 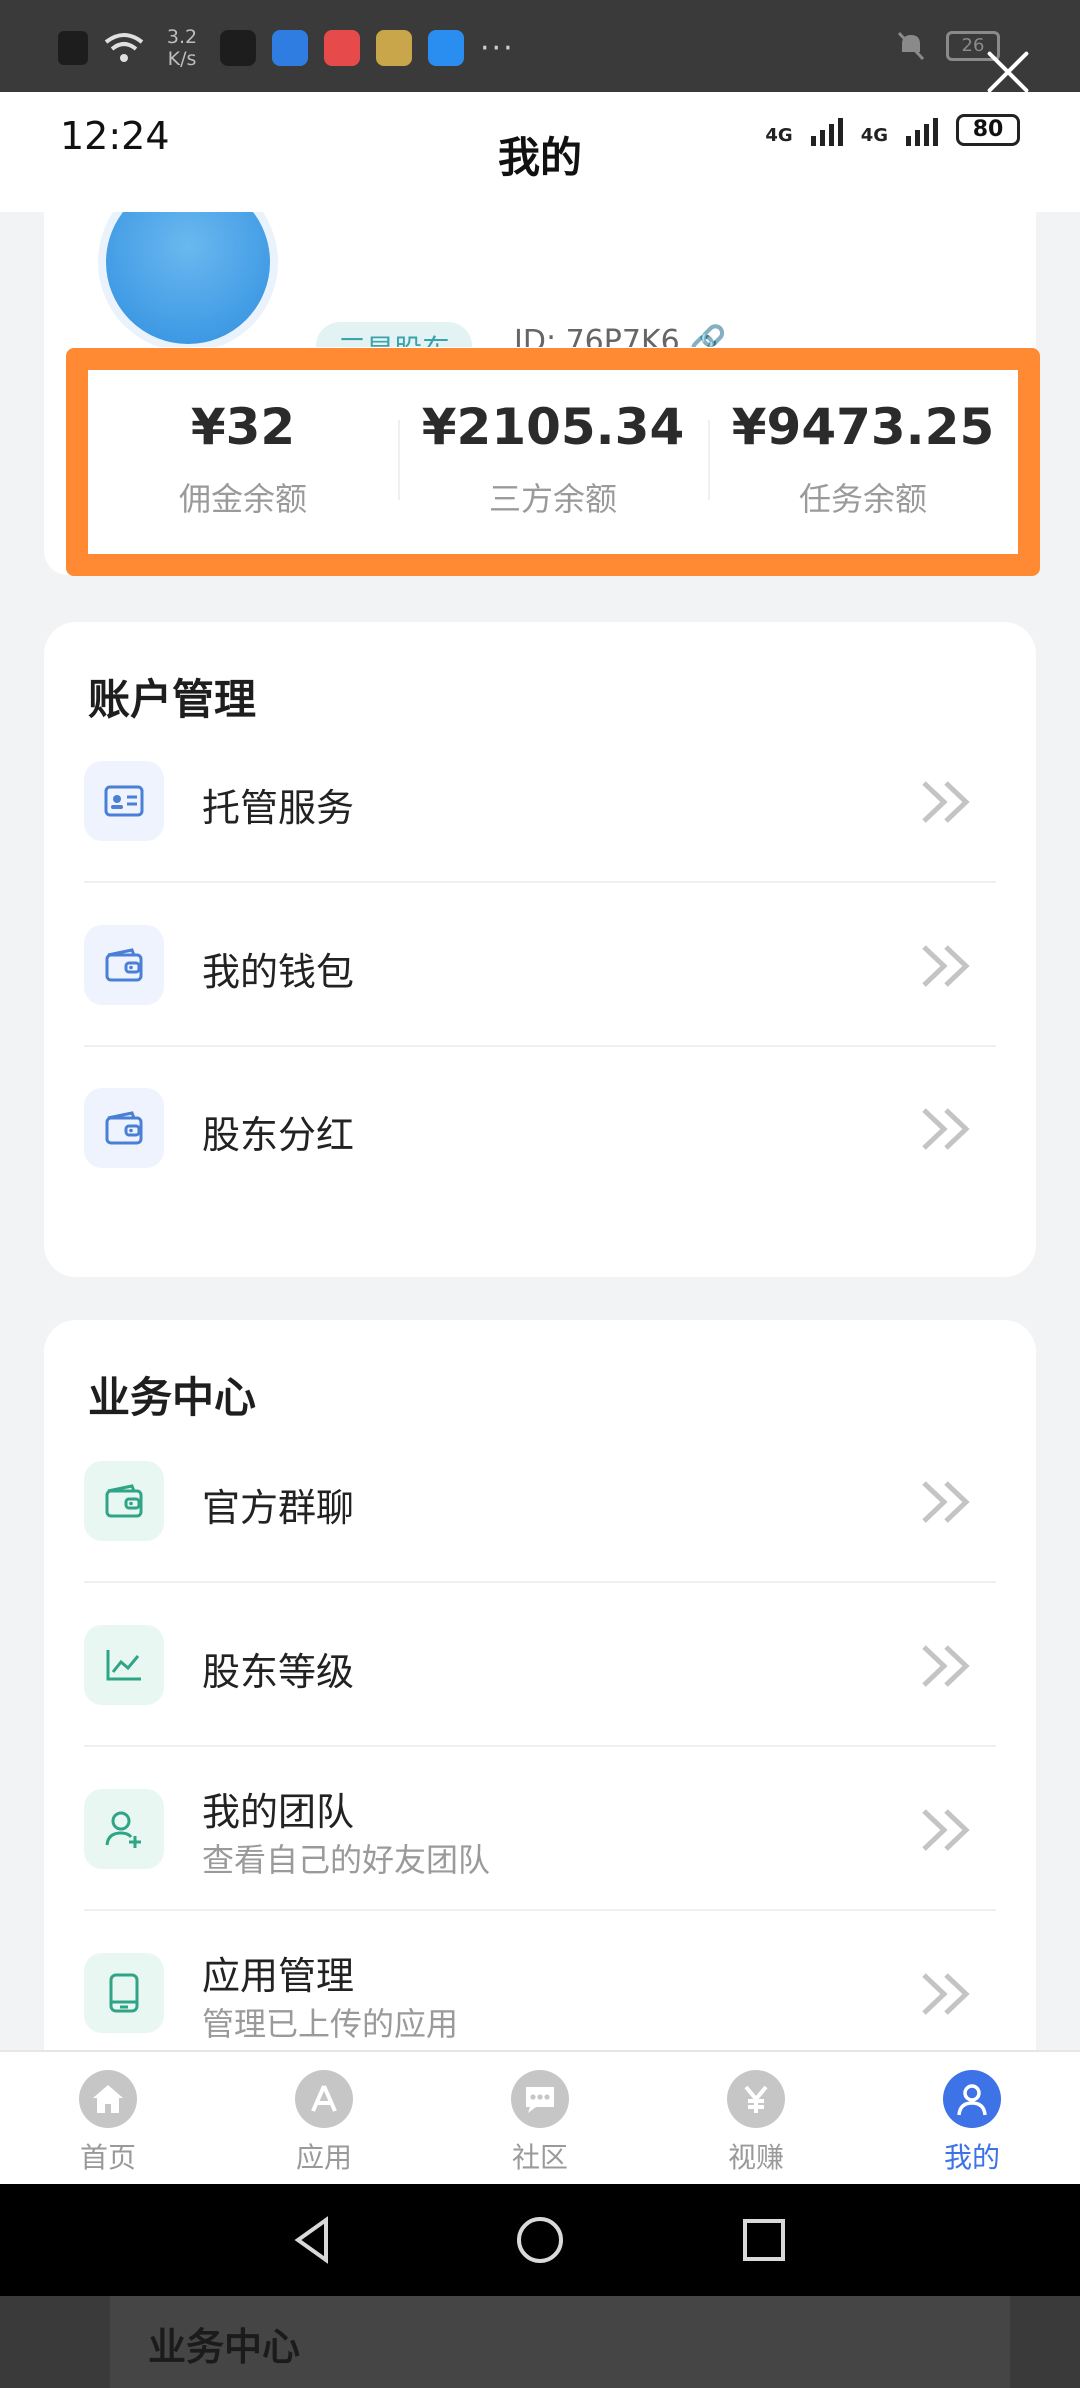 I want to click on home-icon, so click(x=108, y=2099).